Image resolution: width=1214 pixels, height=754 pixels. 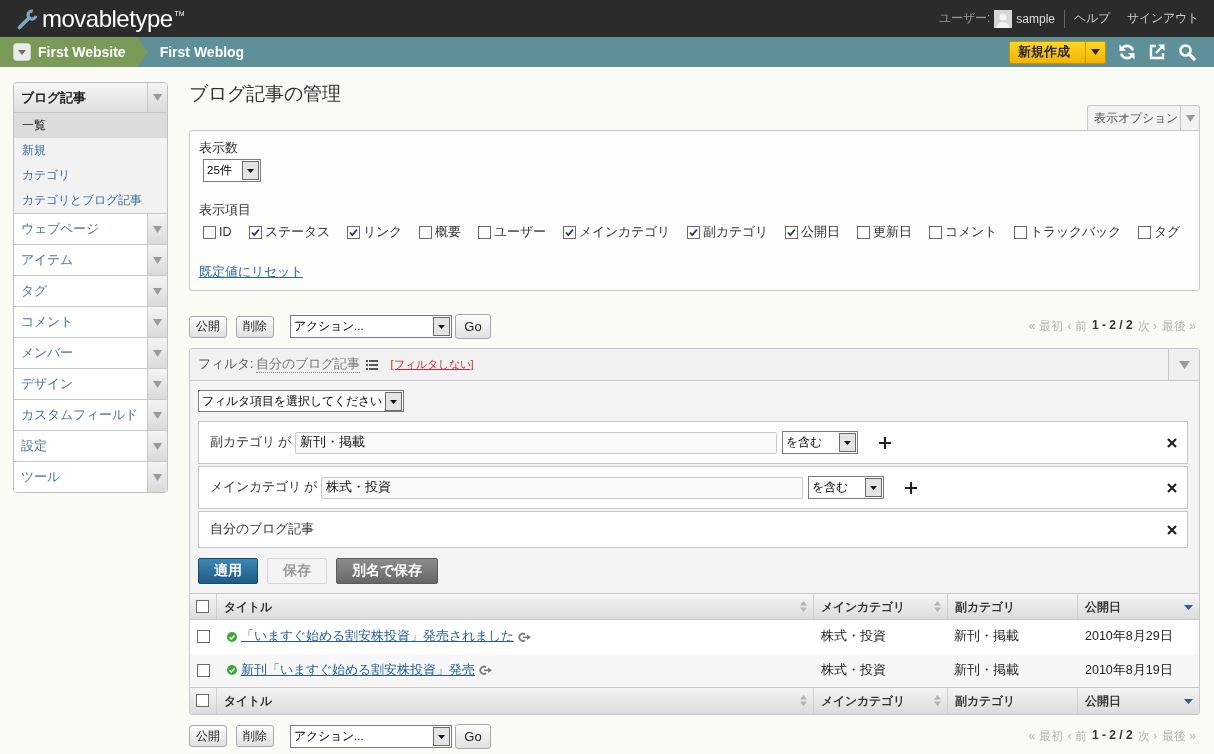 I want to click on avatar-icon, so click(x=1003, y=18).